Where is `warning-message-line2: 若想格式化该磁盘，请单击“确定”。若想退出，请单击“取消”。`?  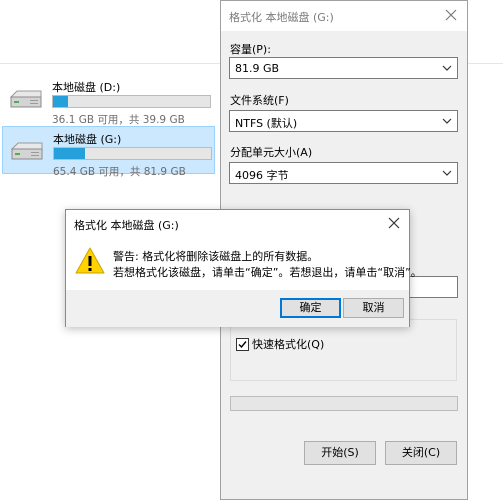 warning-message-line2: 若想格式化该磁盘，请单击“确定”。若想退出，请单击“取消”。 is located at coordinates (267, 272).